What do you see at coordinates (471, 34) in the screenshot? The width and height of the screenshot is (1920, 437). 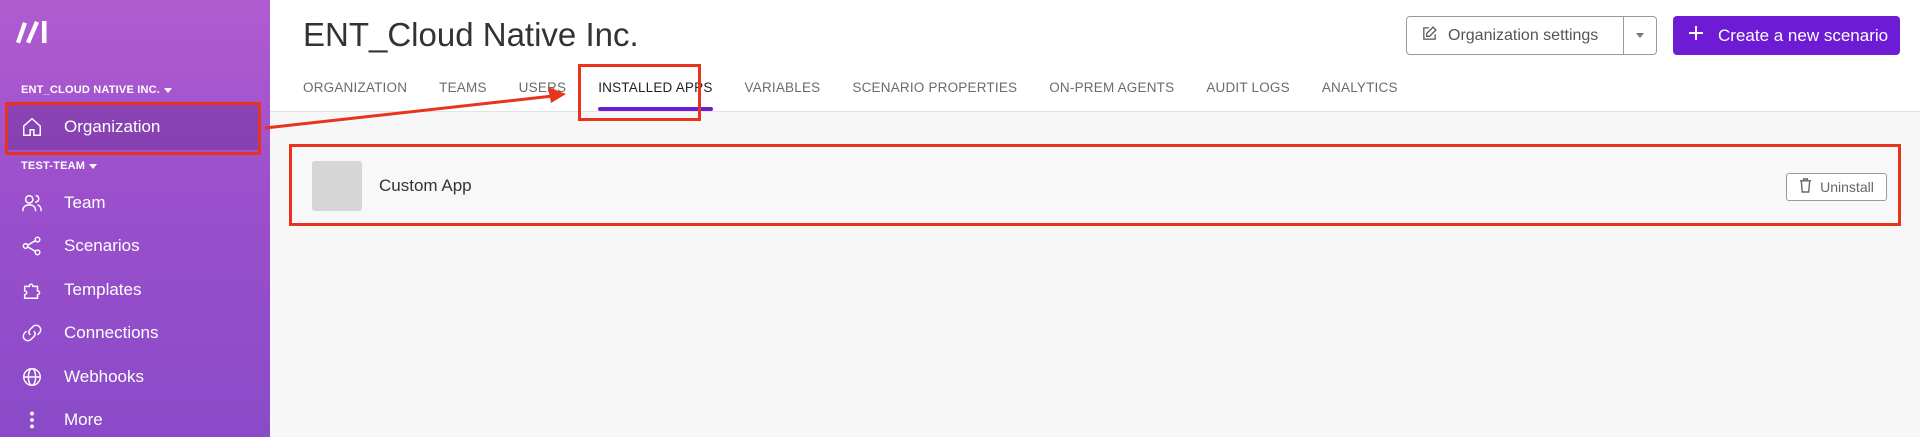 I see `page-title: ENT_Cloud Native Inc.` at bounding box center [471, 34].